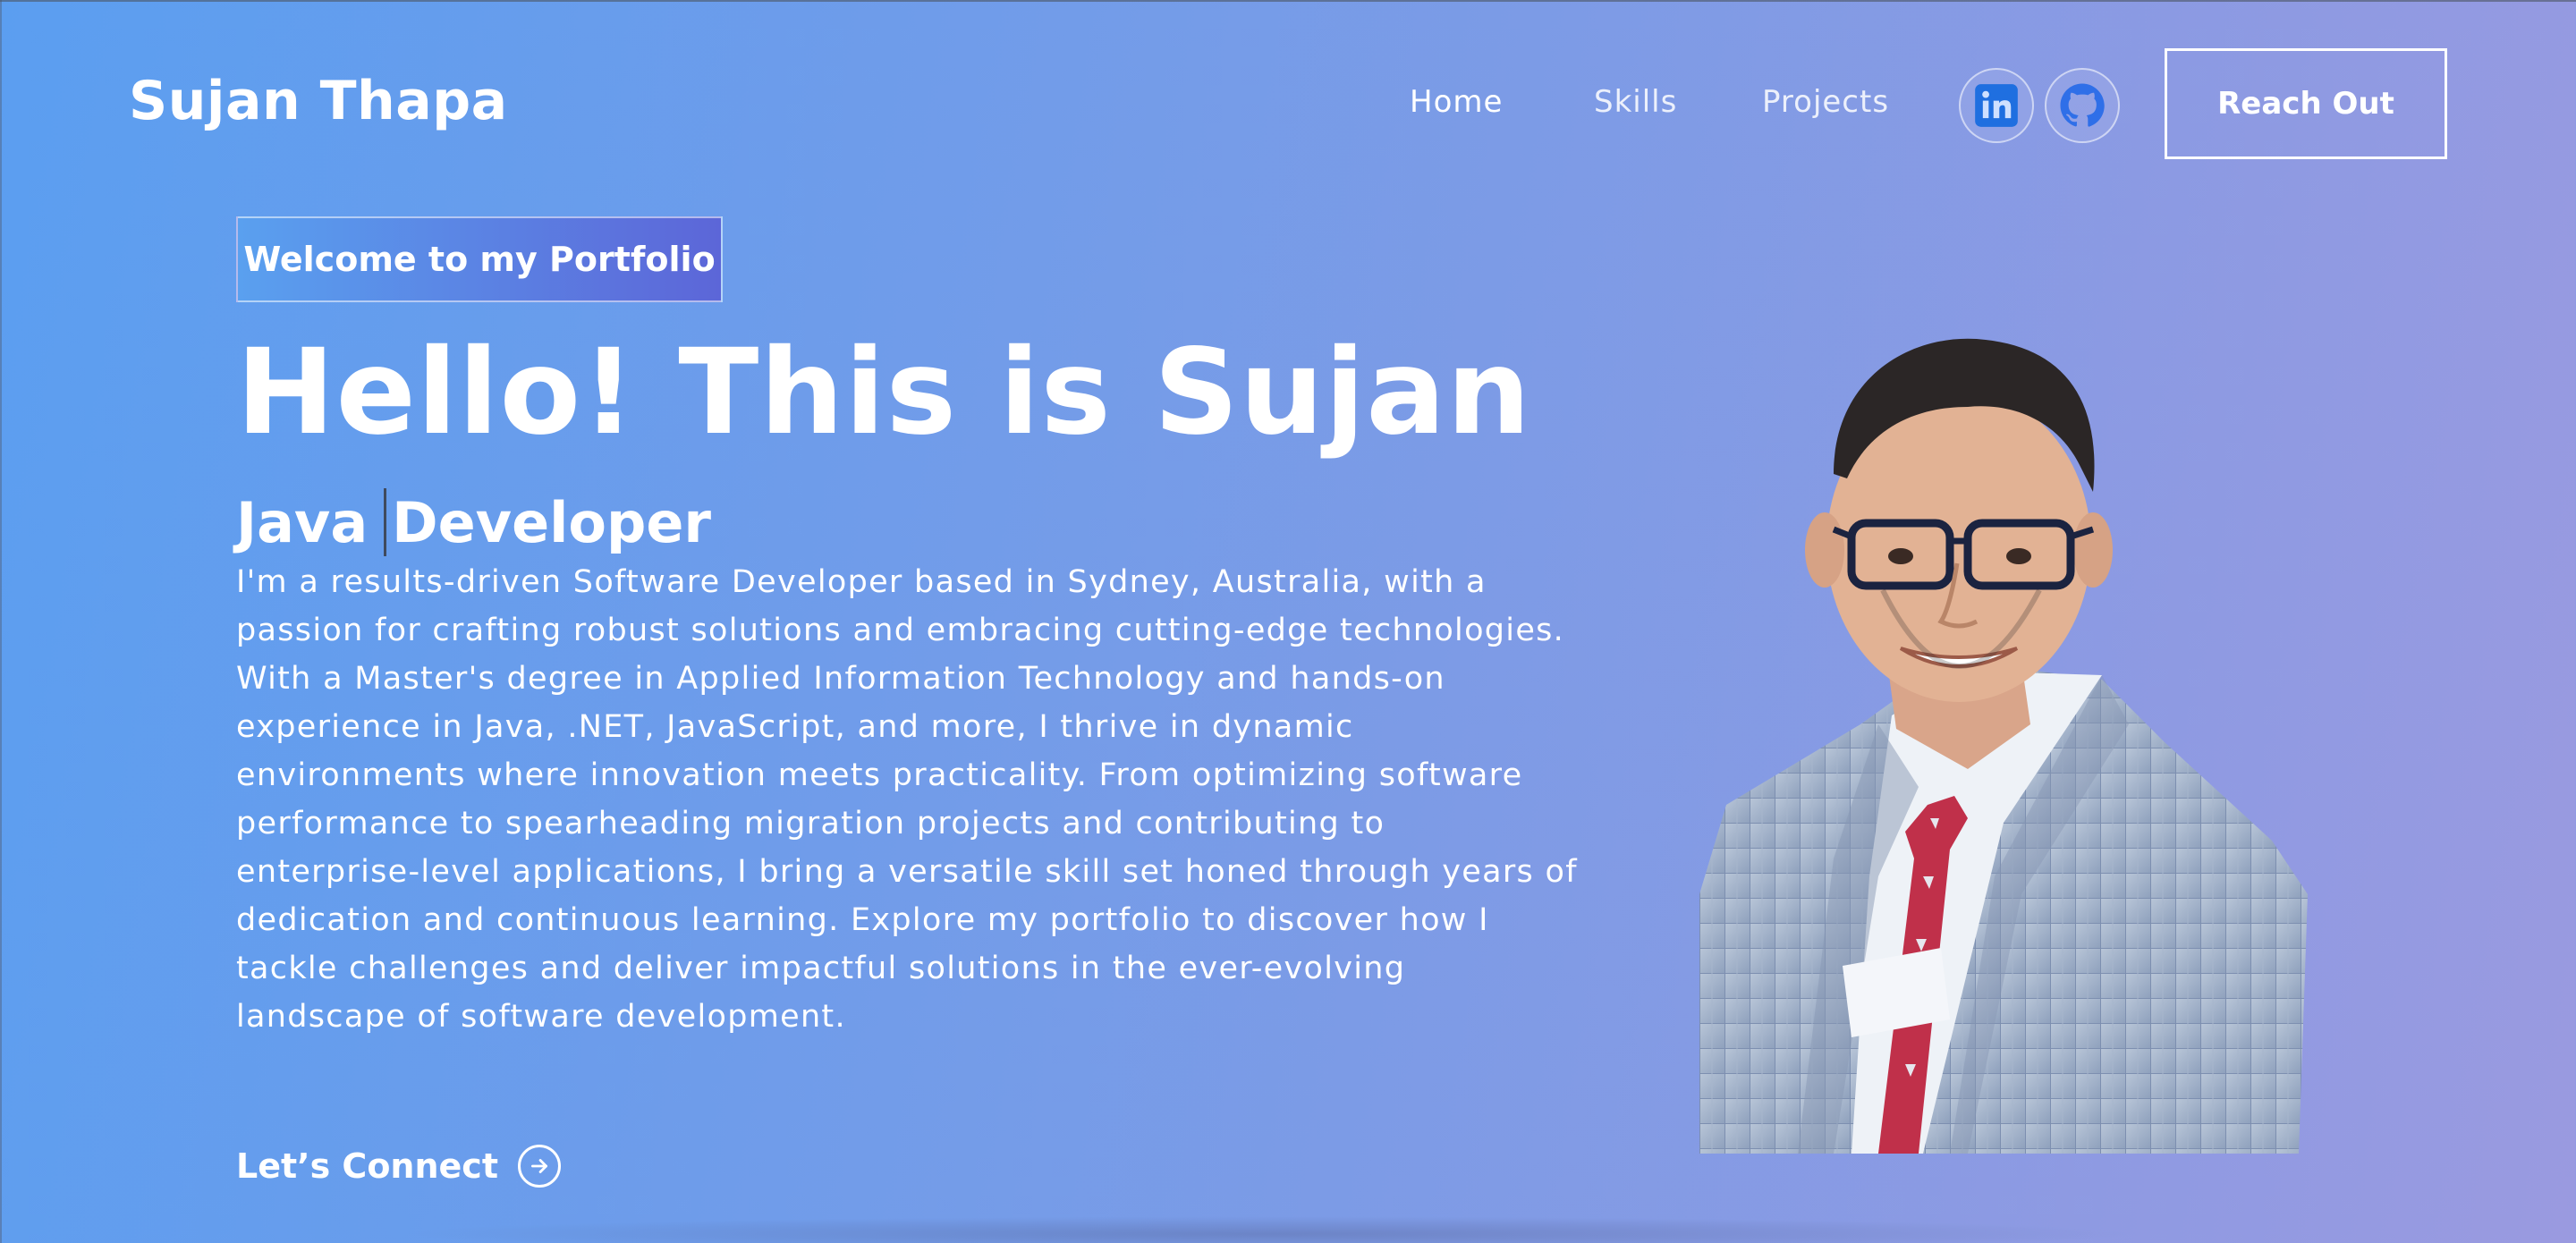  Describe the element at coordinates (1635, 102) in the screenshot. I see `nav-link-skills: Skills` at that location.